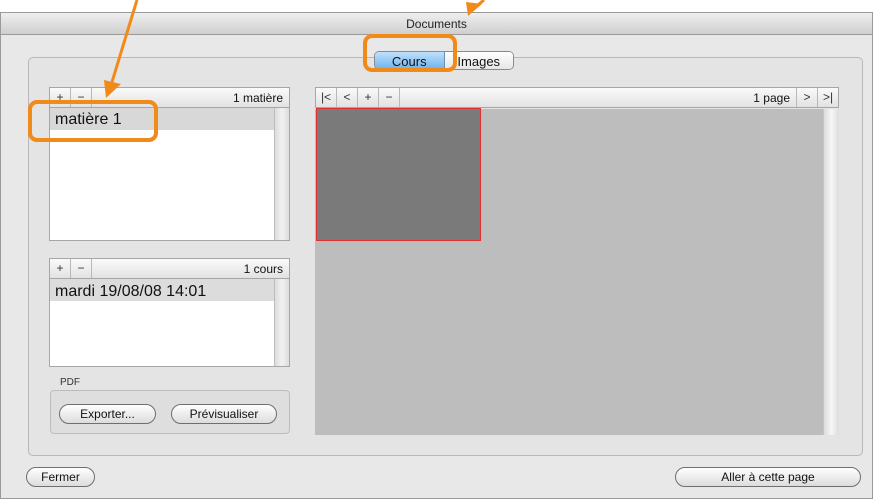 This screenshot has height=499, width=873. What do you see at coordinates (771, 97) in the screenshot?
I see `pages-count: 1 page` at bounding box center [771, 97].